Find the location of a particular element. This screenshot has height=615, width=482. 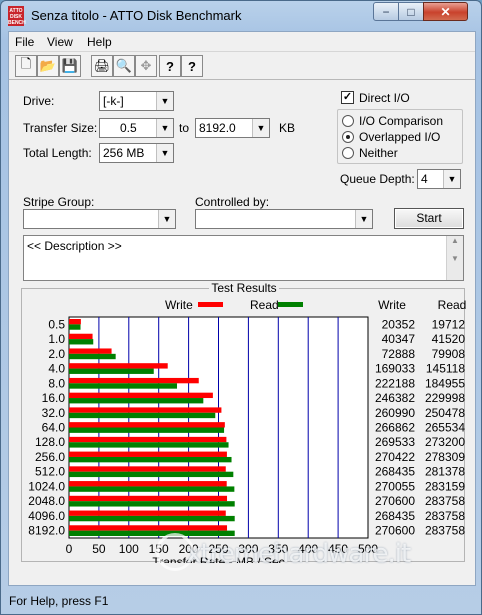

write-value: 270600 is located at coordinates (395, 501).